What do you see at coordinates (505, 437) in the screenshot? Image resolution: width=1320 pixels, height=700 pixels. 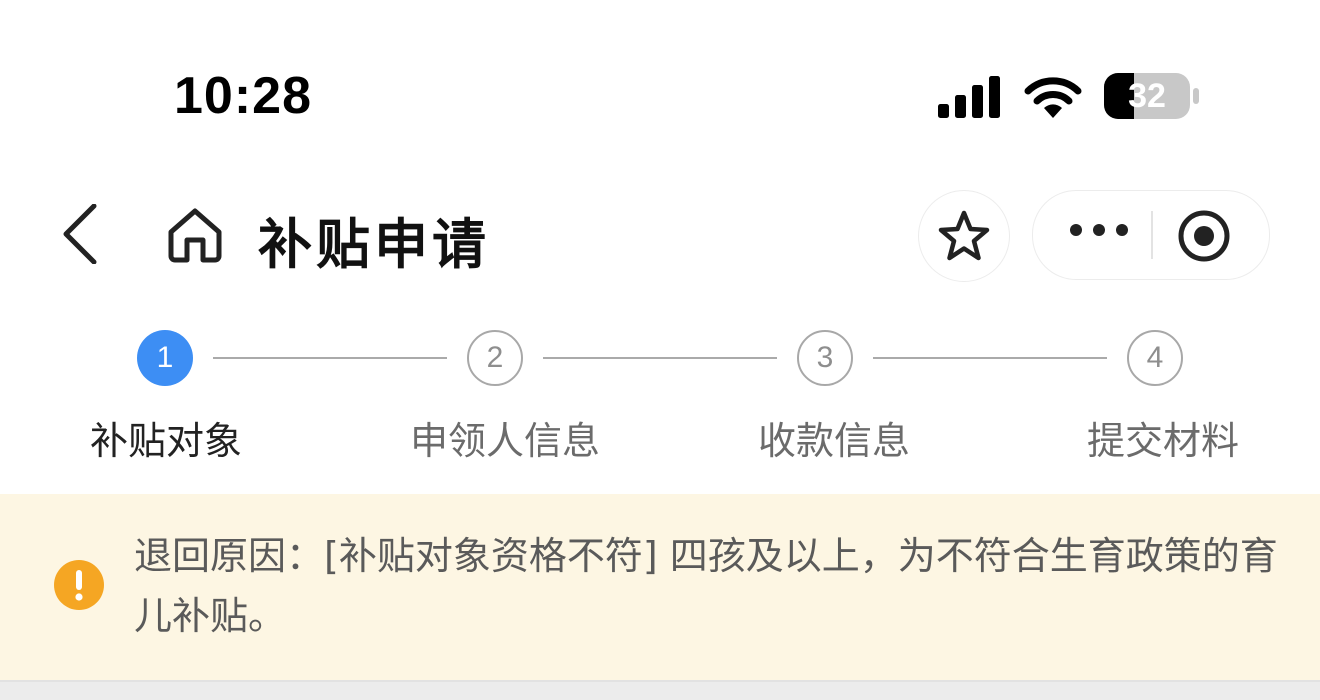 I see `step-2-label: 申领人信息` at bounding box center [505, 437].